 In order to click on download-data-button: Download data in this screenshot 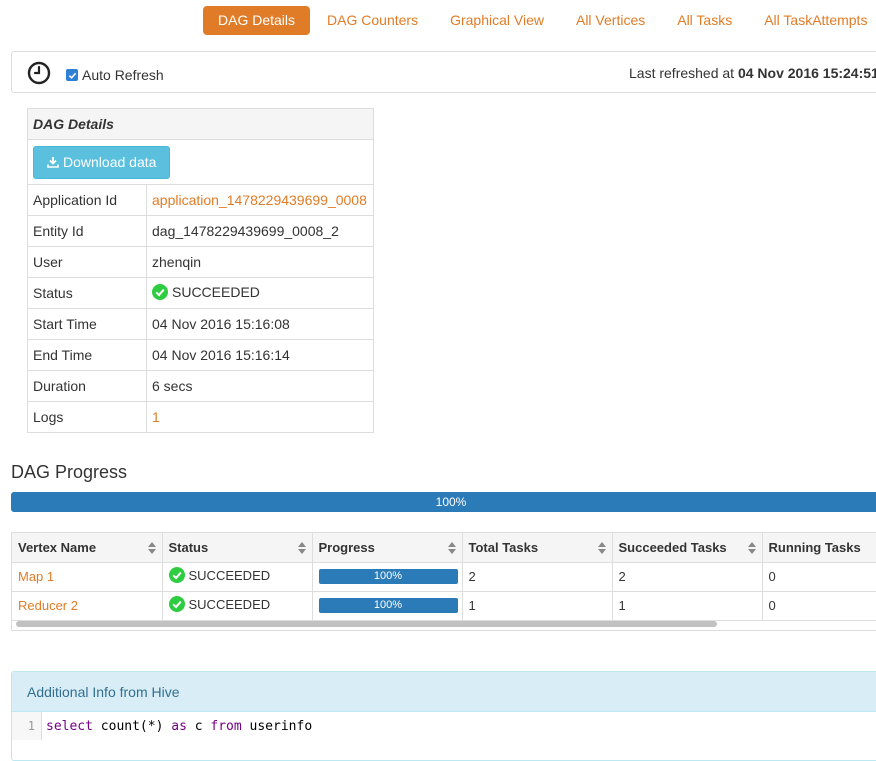, I will do `click(102, 162)`.